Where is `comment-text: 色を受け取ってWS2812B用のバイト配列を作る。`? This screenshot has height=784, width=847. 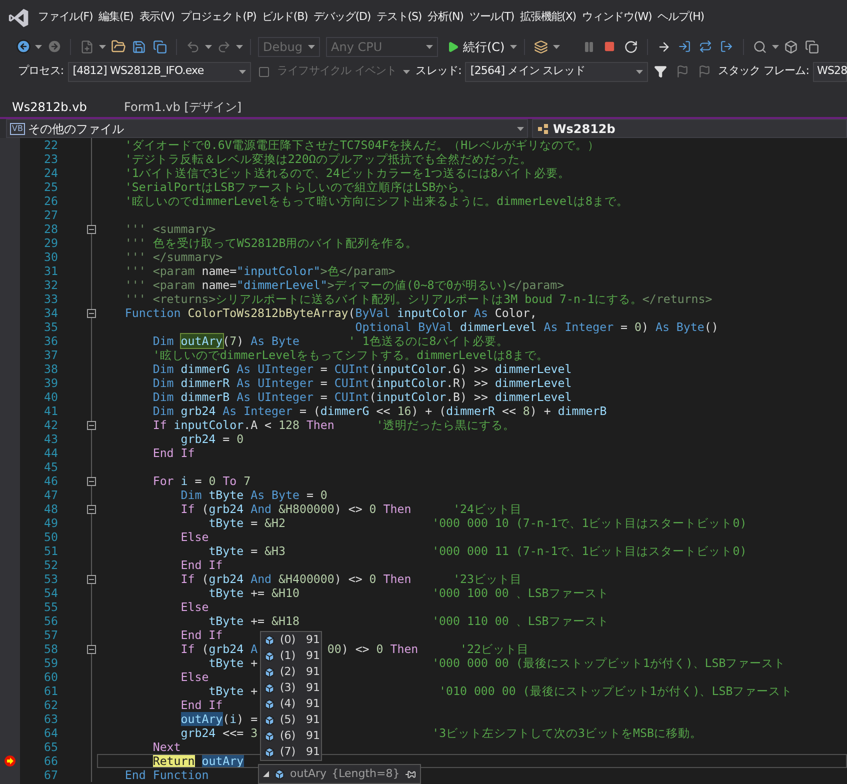
comment-text: 色を受け取ってWS2812B用のバイト配列を作る。 is located at coordinates (285, 243).